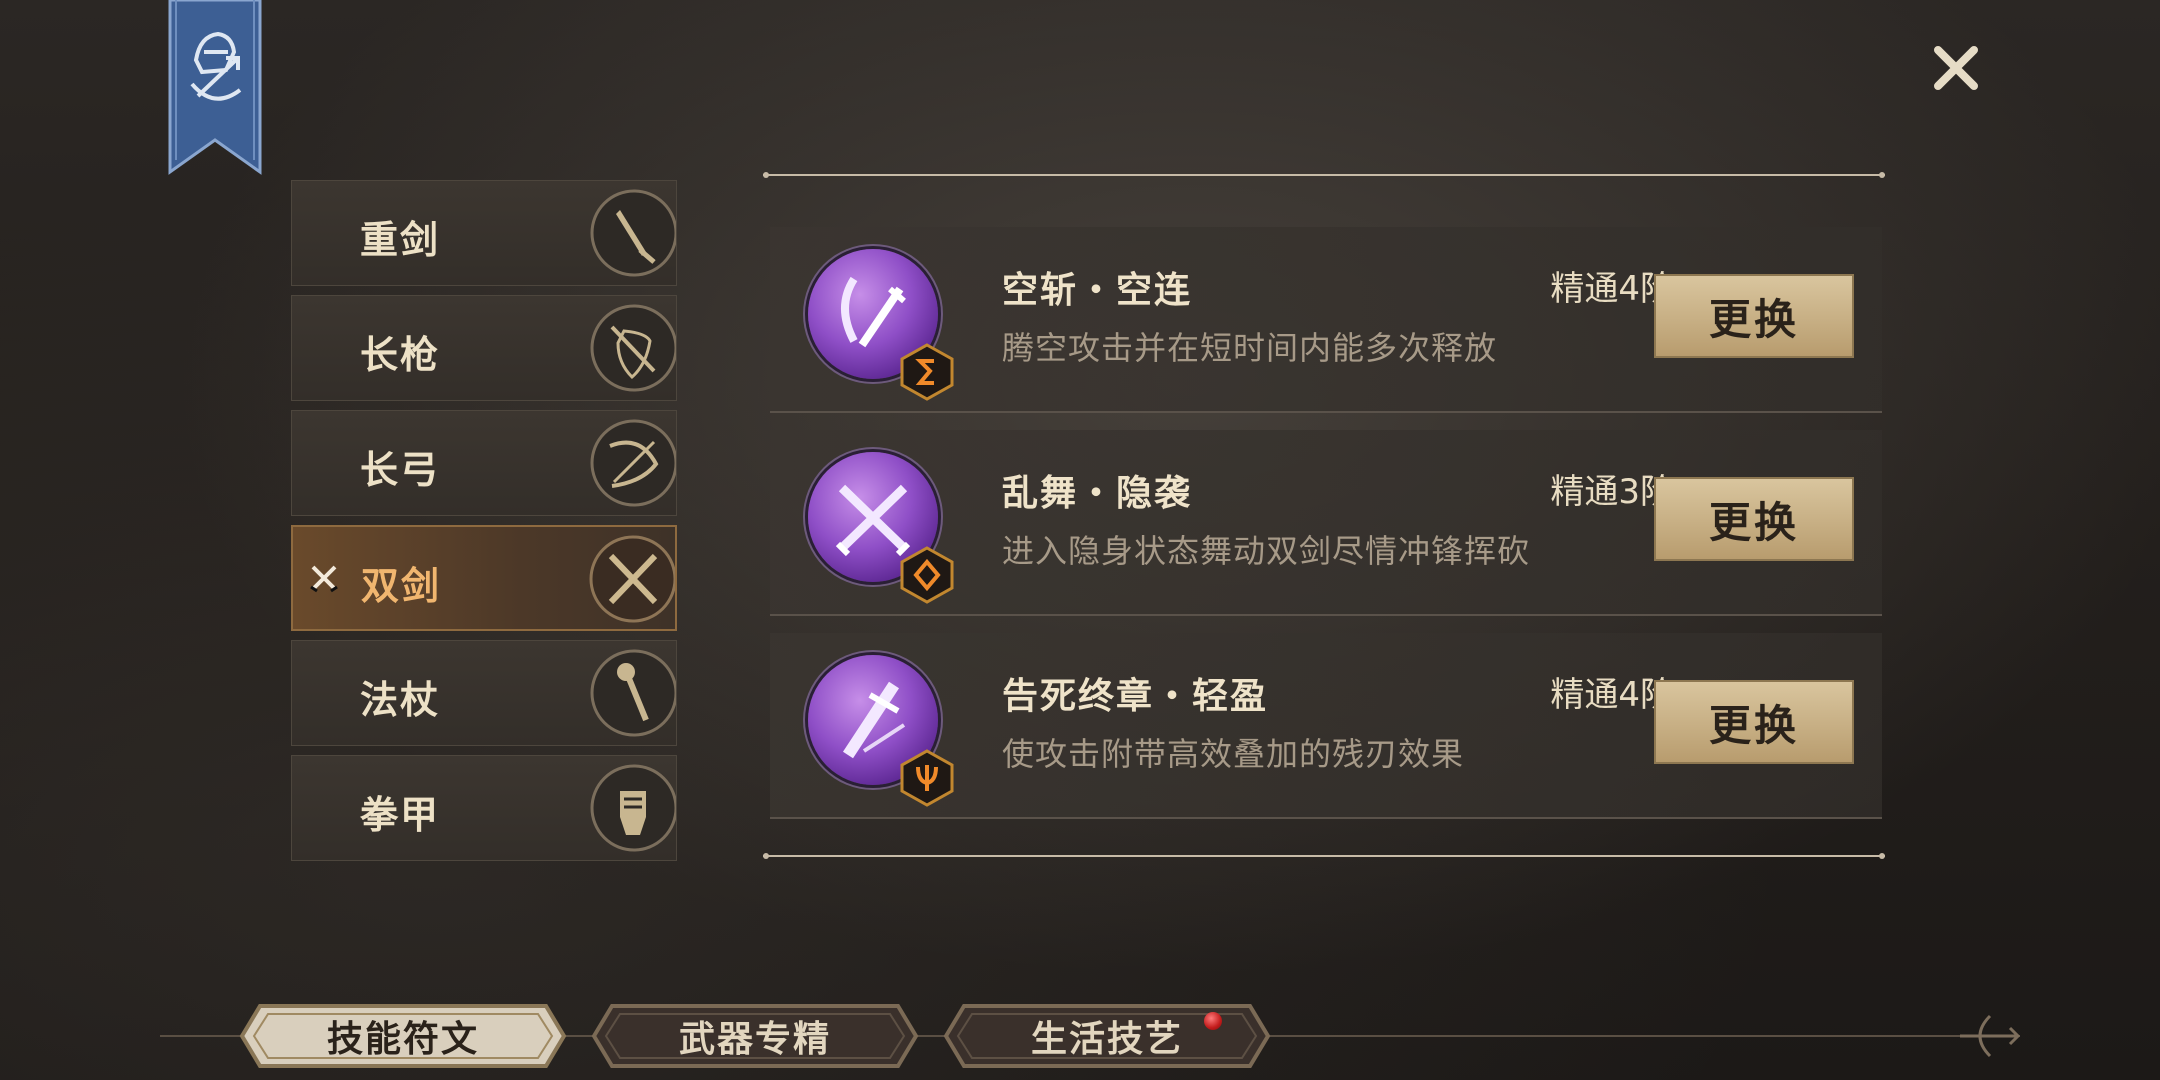 The height and width of the screenshot is (1080, 2160). What do you see at coordinates (1612, 492) in the screenshot?
I see `rune-mastery-level: 精通3阶` at bounding box center [1612, 492].